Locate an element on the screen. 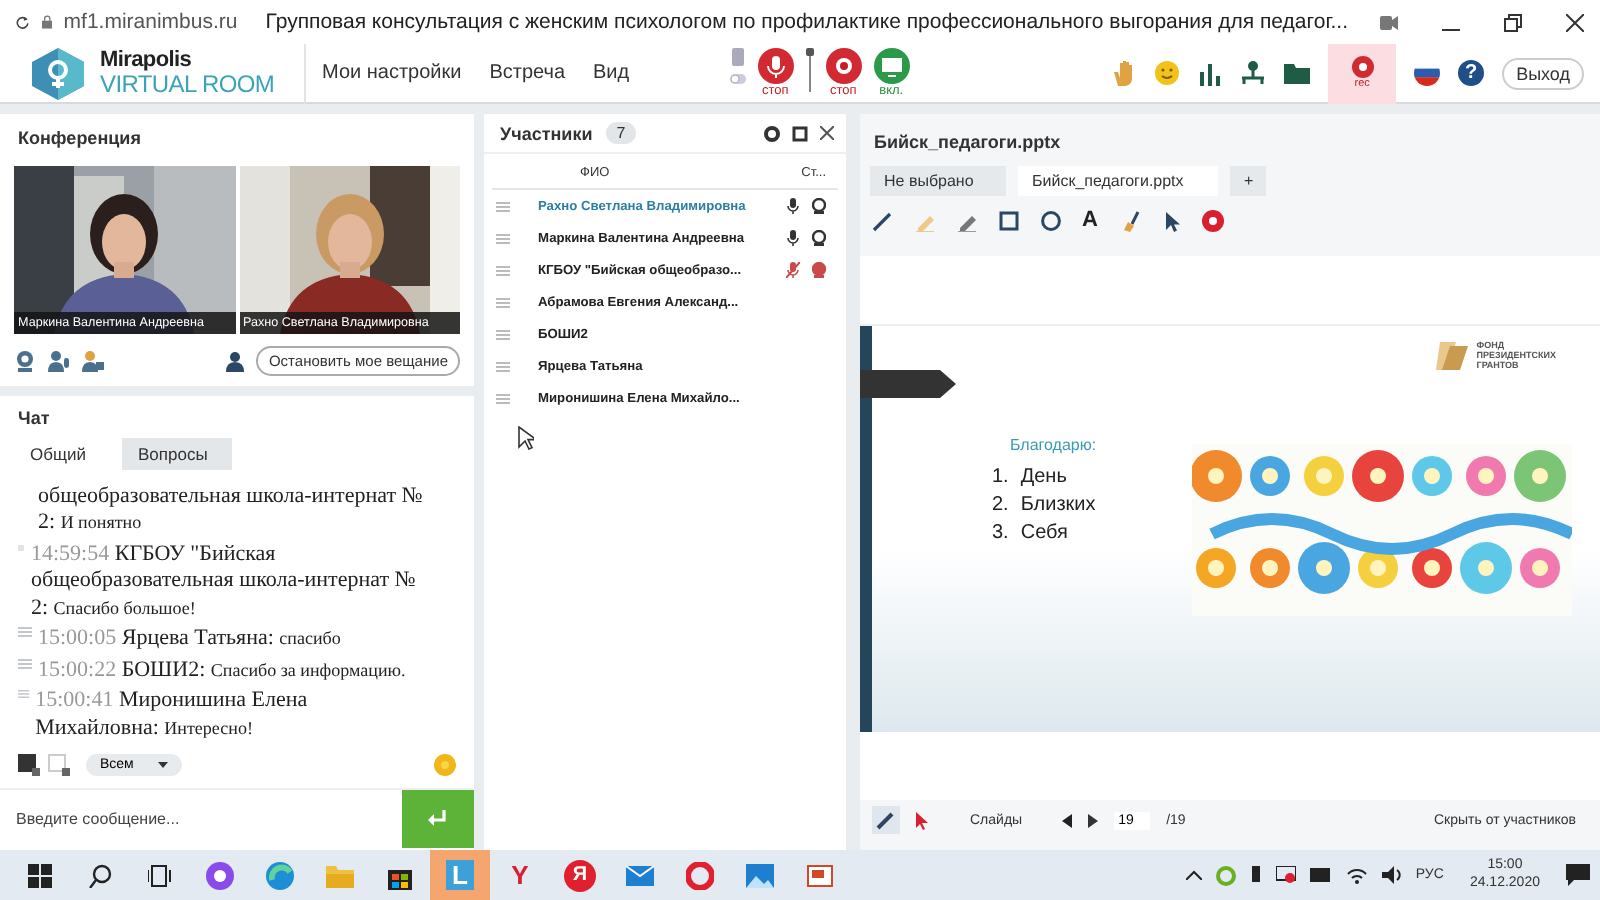 The height and width of the screenshot is (900, 1600). logo-subtitle: VIRTUAL ROOM is located at coordinates (187, 84).